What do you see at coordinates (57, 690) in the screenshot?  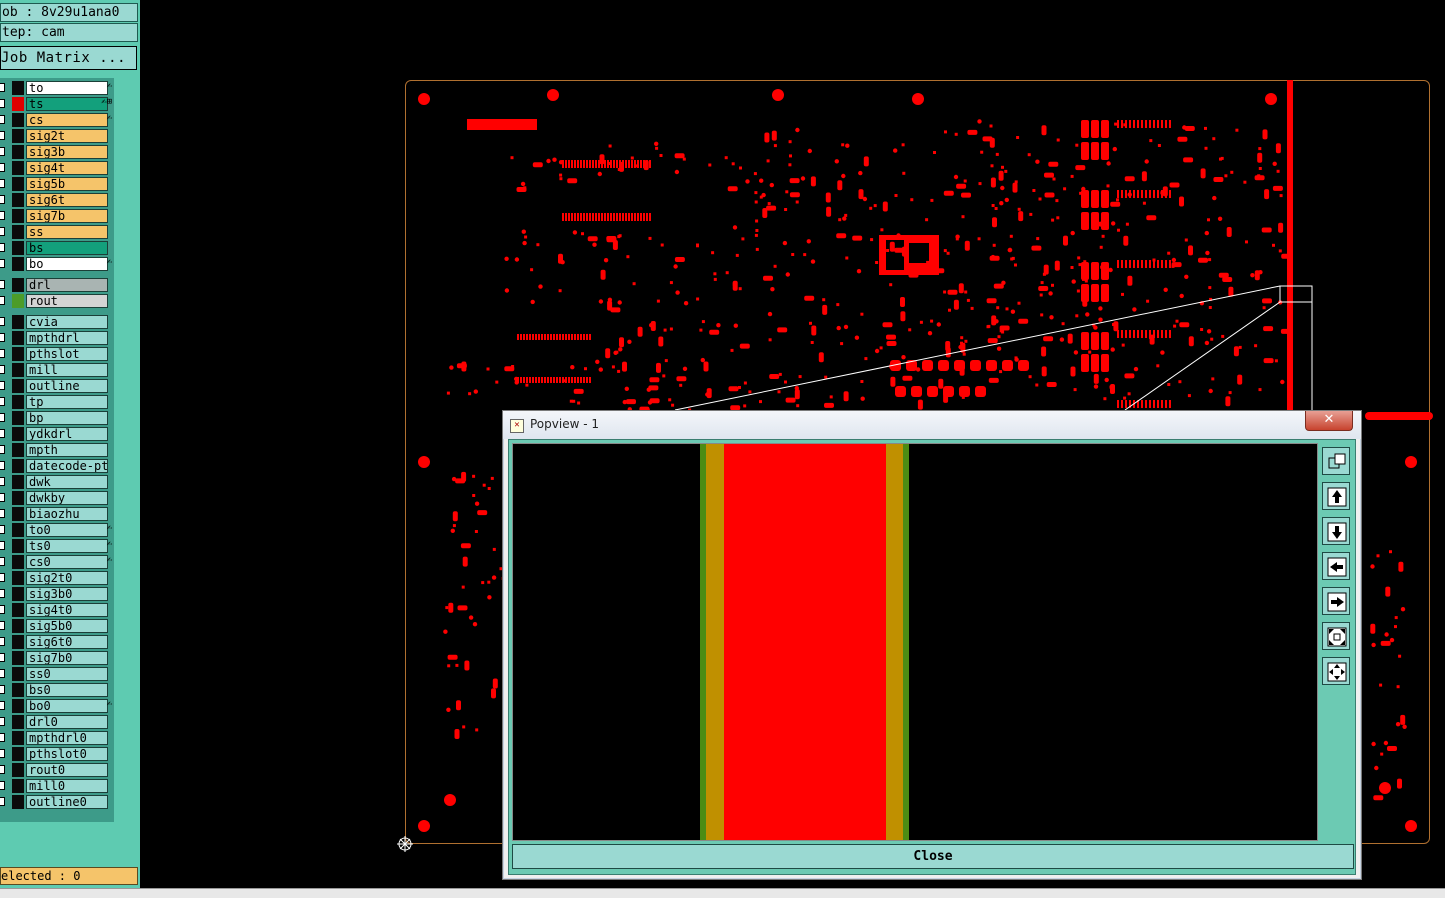 I see `layer-row: bs0` at bounding box center [57, 690].